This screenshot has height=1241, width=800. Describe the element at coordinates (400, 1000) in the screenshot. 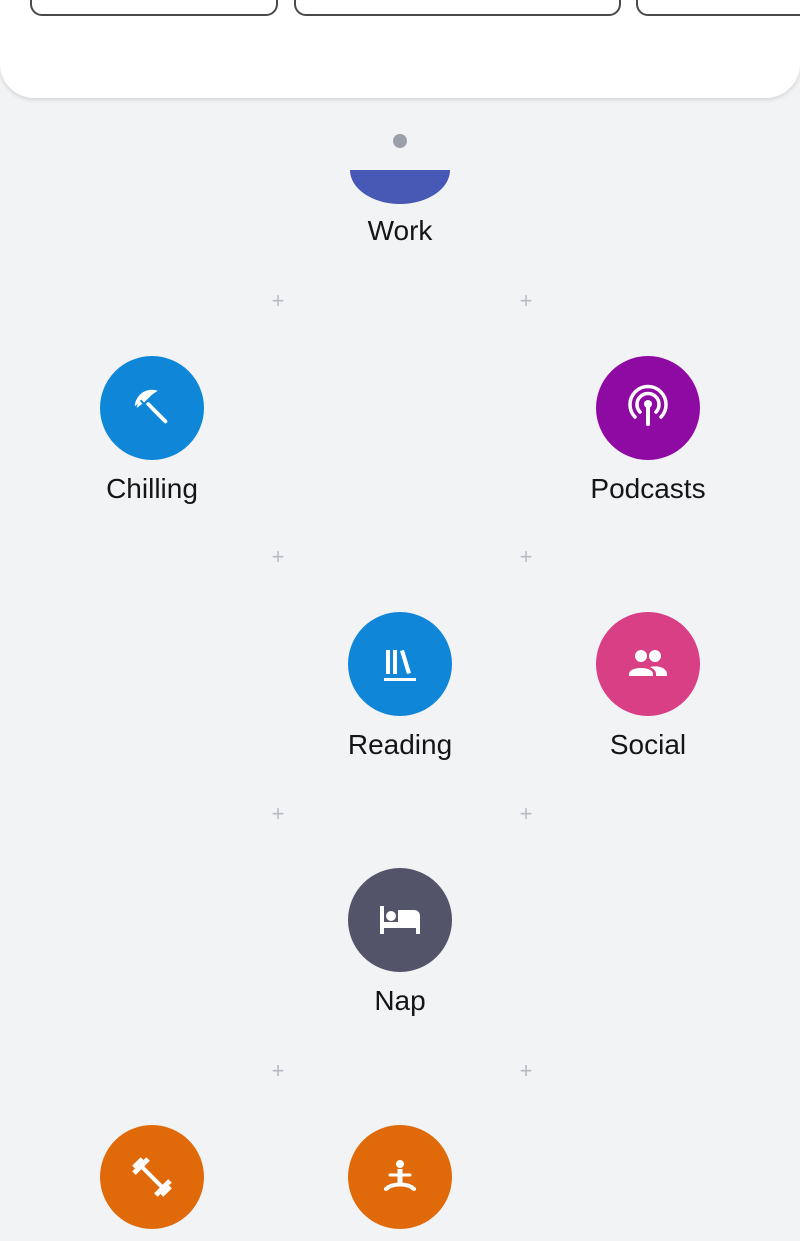

I see `nap-label: Nap` at that location.